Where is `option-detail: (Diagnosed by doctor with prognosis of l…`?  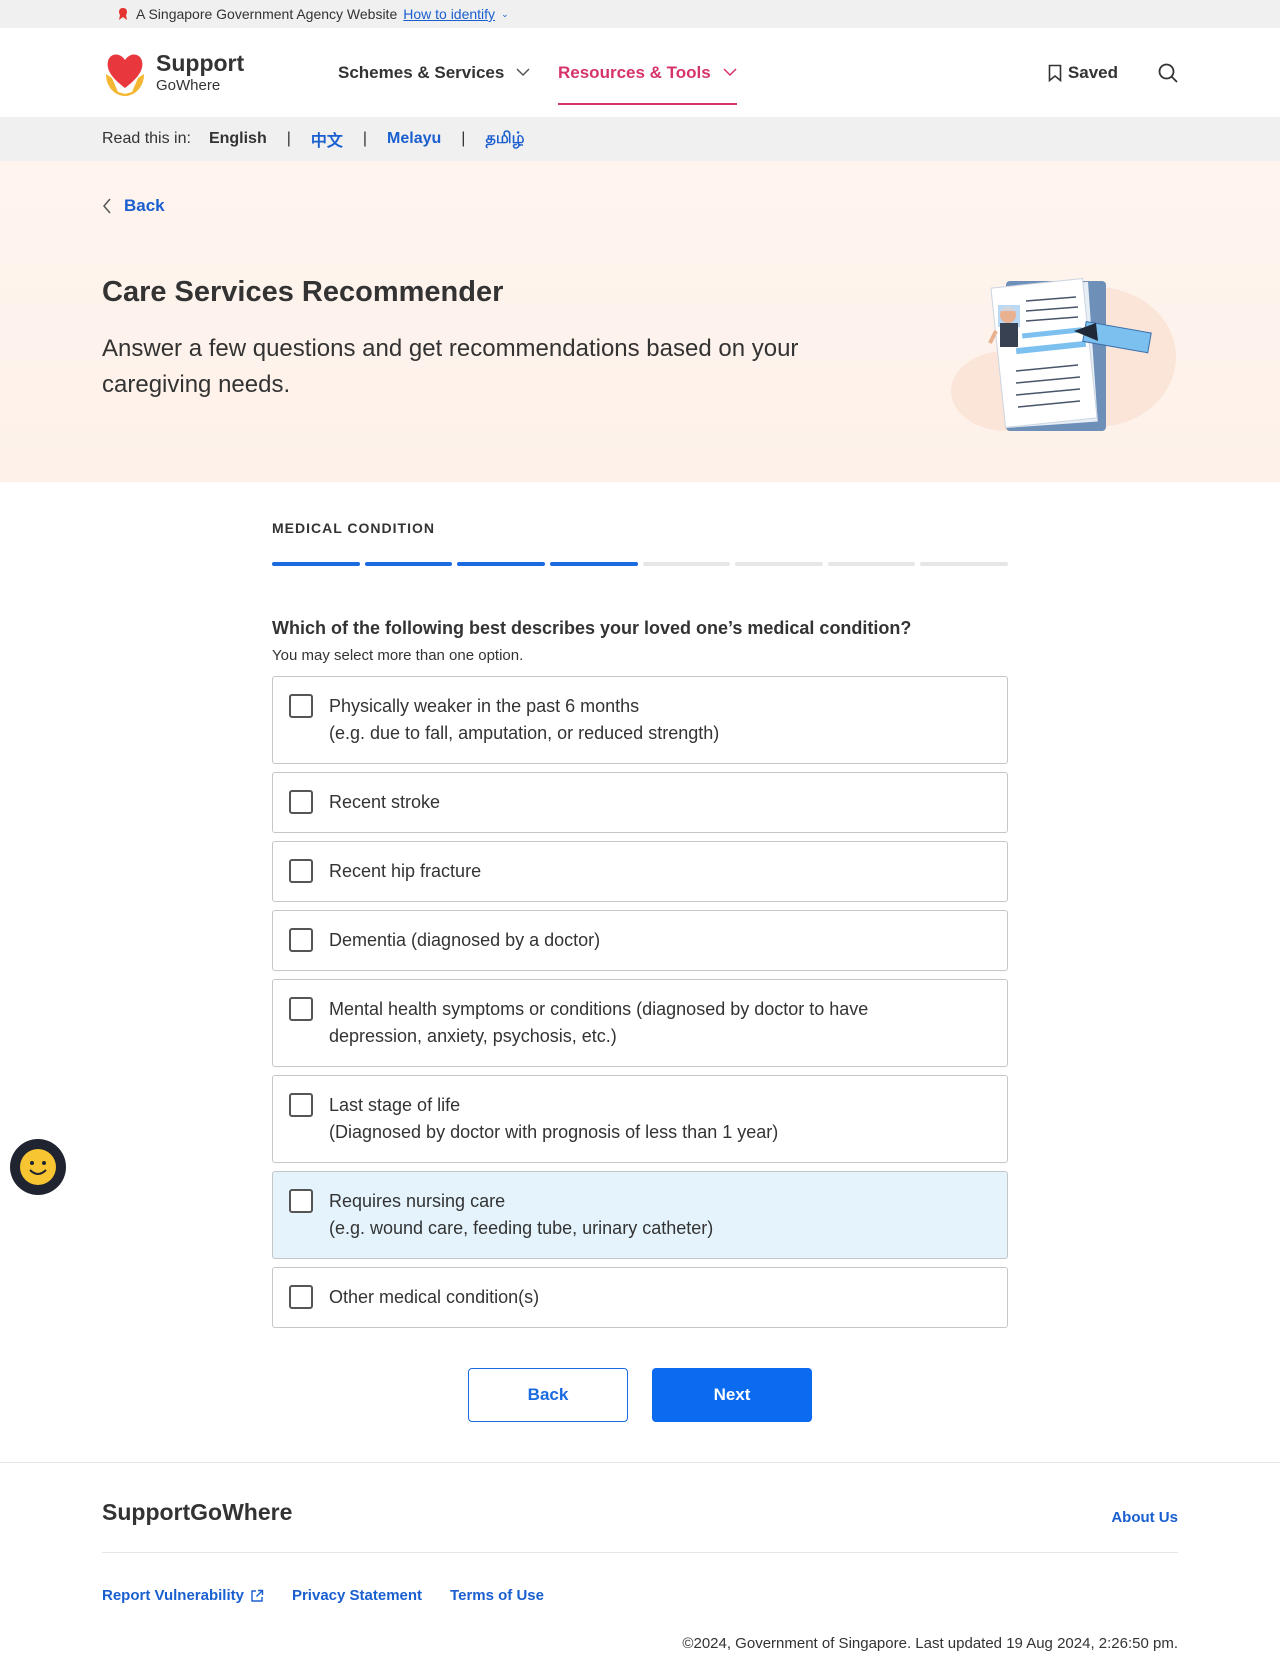
option-detail: (Diagnosed by doctor with prognosis of l… is located at coordinates (554, 1132).